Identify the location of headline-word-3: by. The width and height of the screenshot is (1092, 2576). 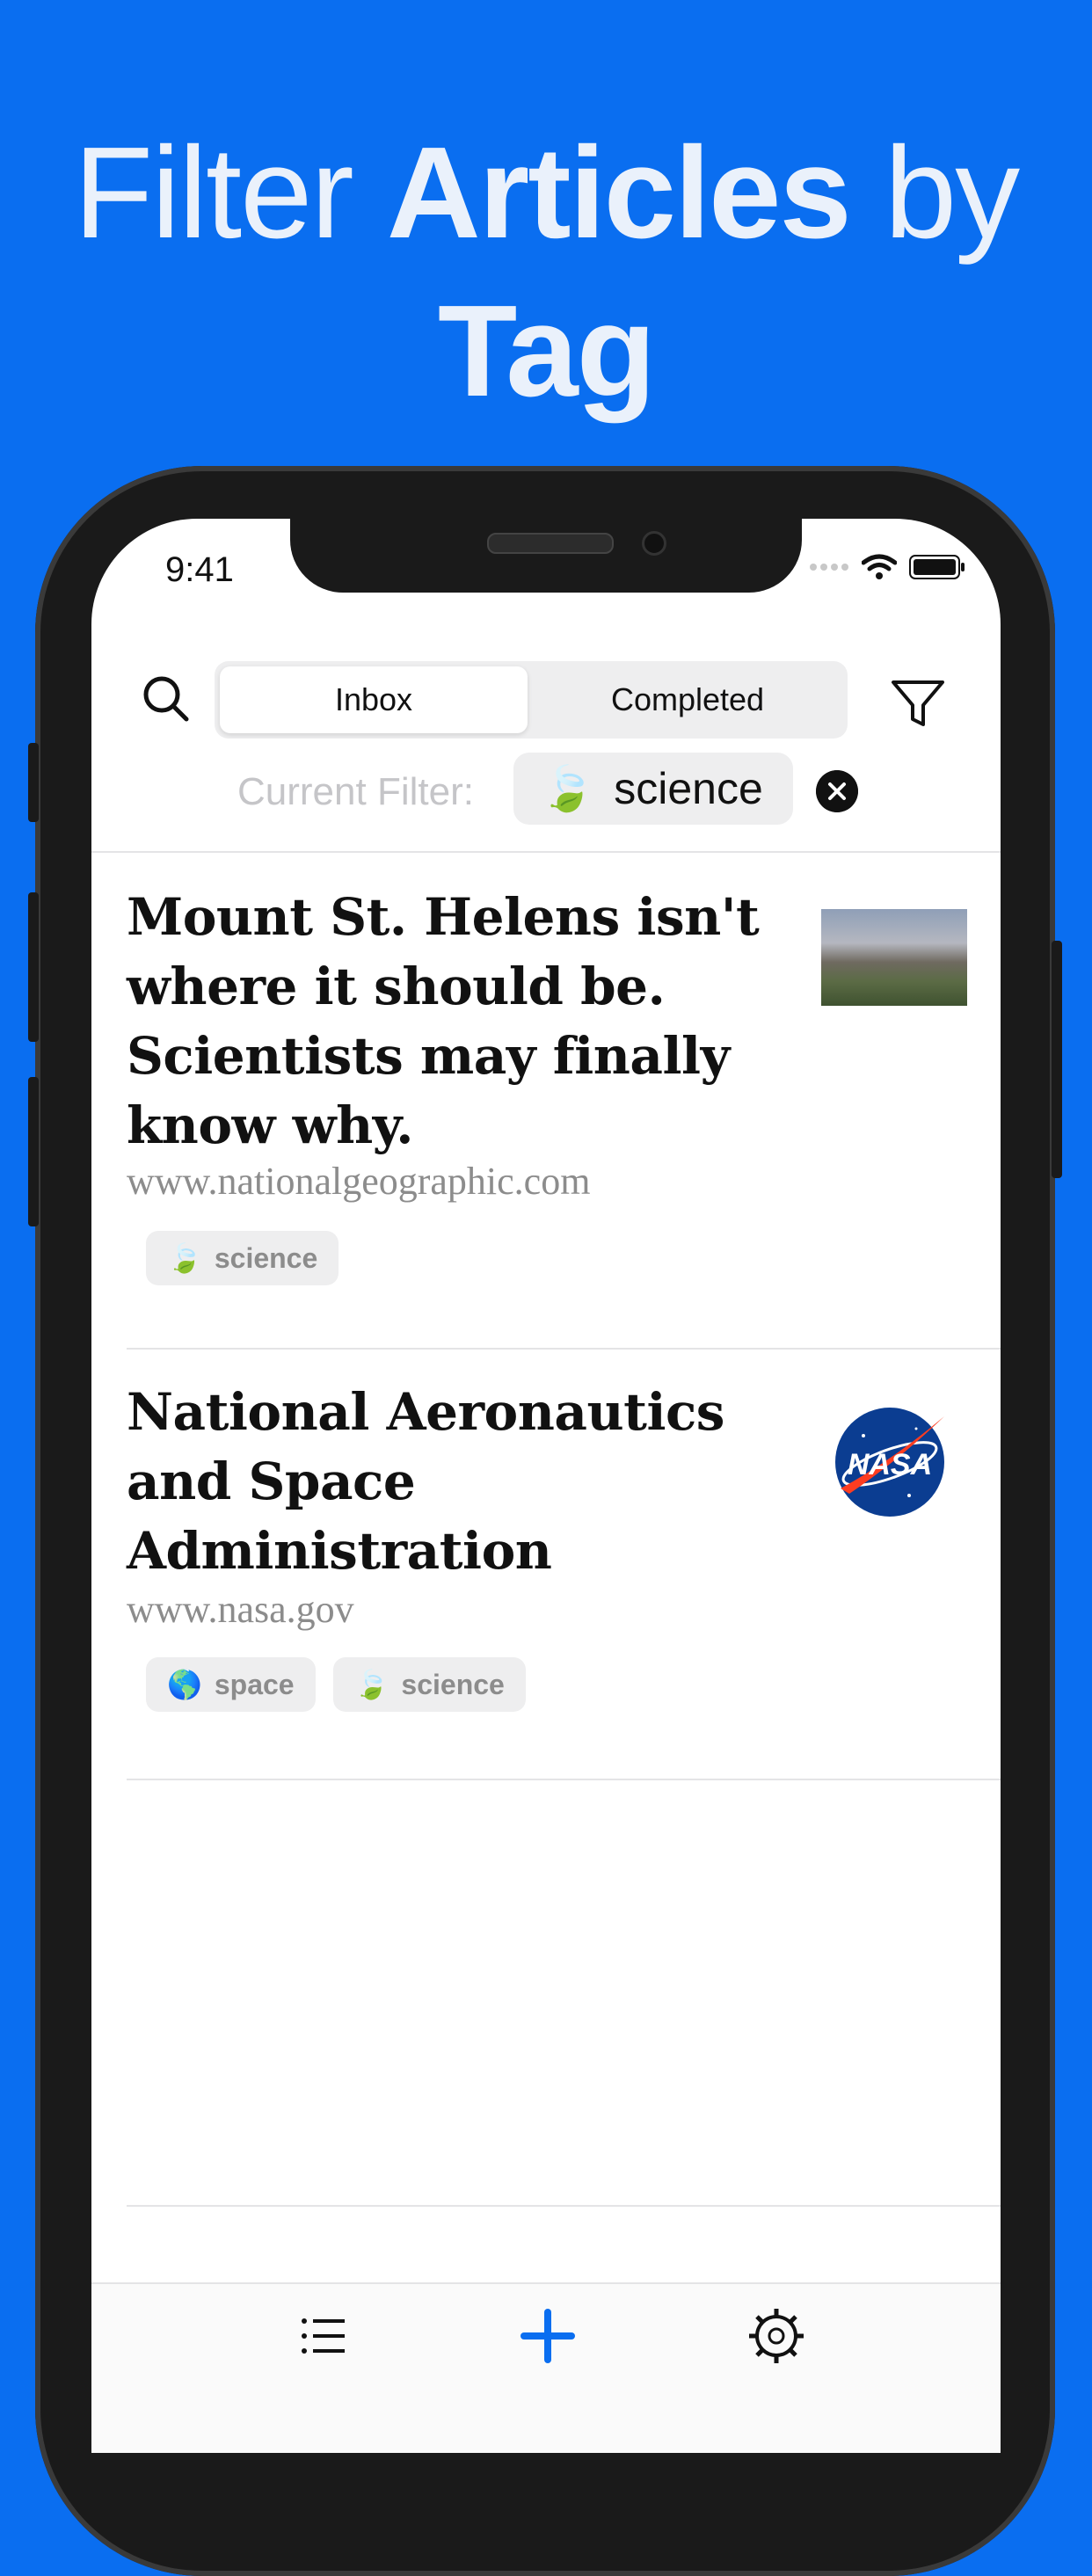
(952, 193).